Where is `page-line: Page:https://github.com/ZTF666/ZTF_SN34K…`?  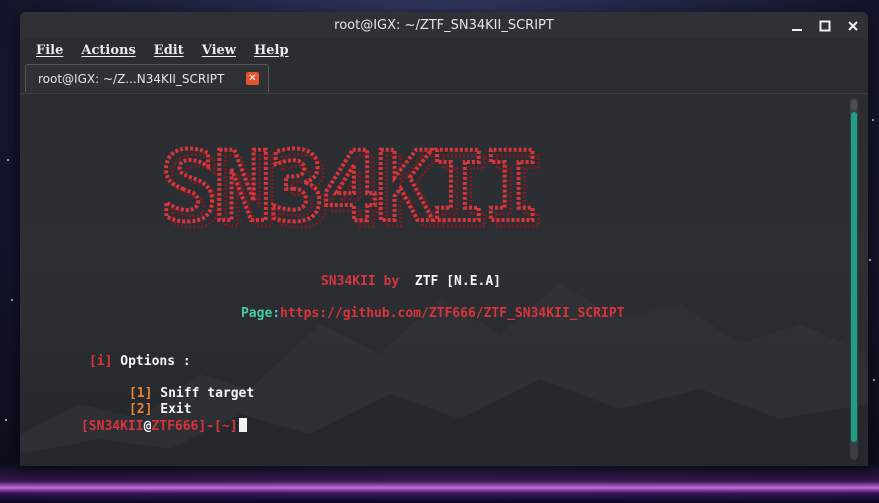 page-line: Page:https://github.com/ZTF666/ZTF_SN34K… is located at coordinates (409, 313).